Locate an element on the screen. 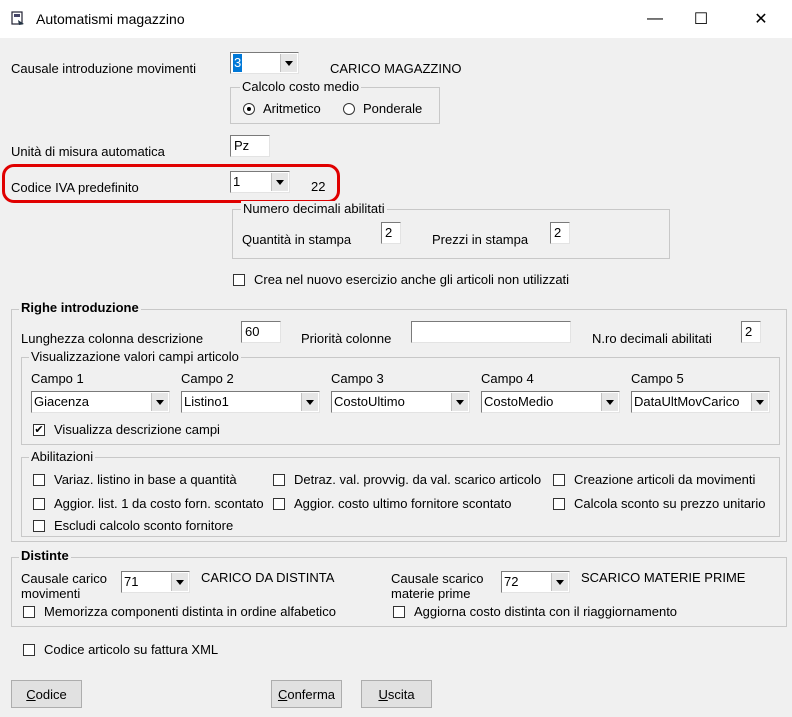 The height and width of the screenshot is (717, 792). conferma-button: Conferma is located at coordinates (306, 694).